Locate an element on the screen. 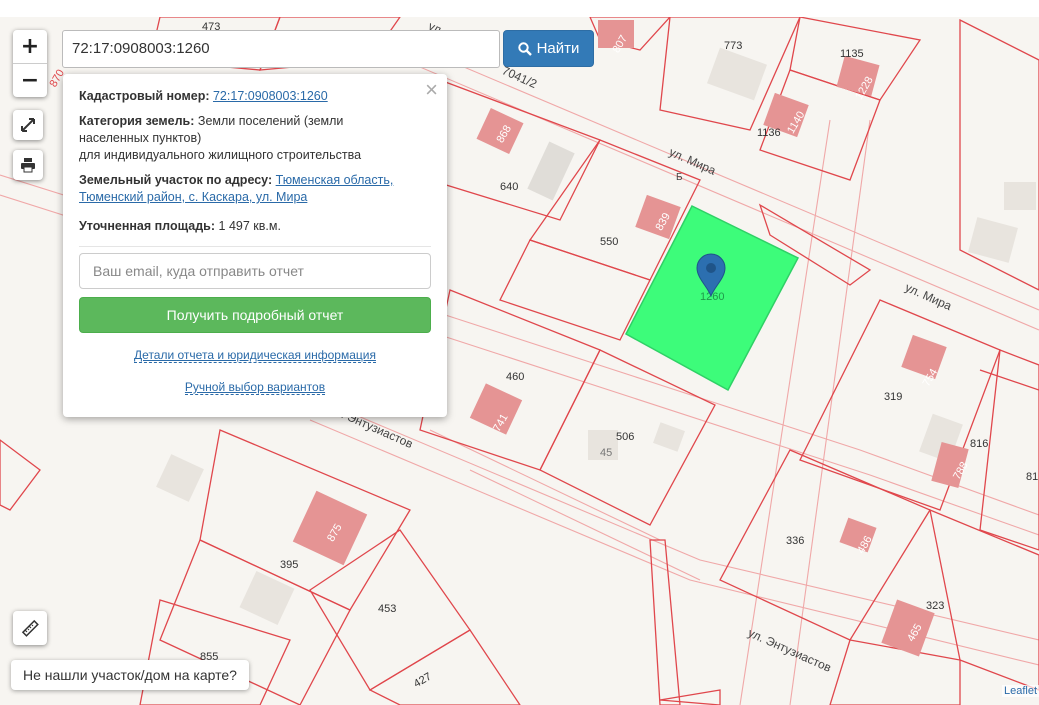 The width and height of the screenshot is (1039, 705). land-category-value-2: населенных пунктов) is located at coordinates (140, 138).